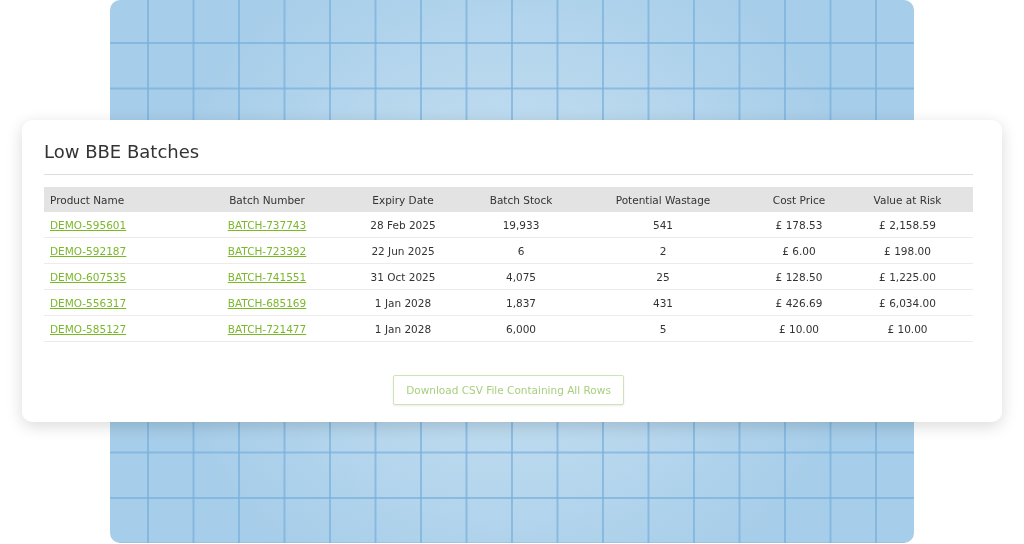 The height and width of the screenshot is (544, 1024). Describe the element at coordinates (267, 328) in the screenshot. I see `batch-link: BATCH-721477` at that location.